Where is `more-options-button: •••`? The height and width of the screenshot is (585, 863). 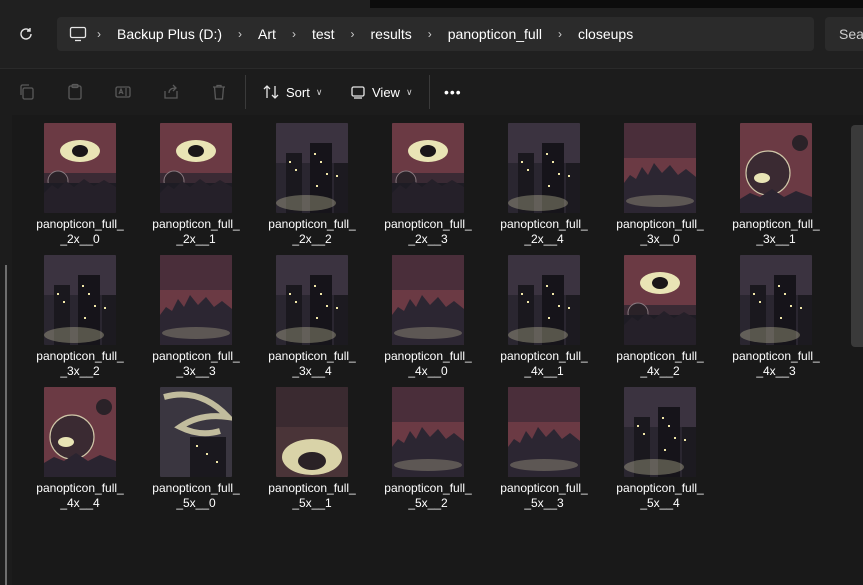
more-options-button: ••• is located at coordinates (453, 92).